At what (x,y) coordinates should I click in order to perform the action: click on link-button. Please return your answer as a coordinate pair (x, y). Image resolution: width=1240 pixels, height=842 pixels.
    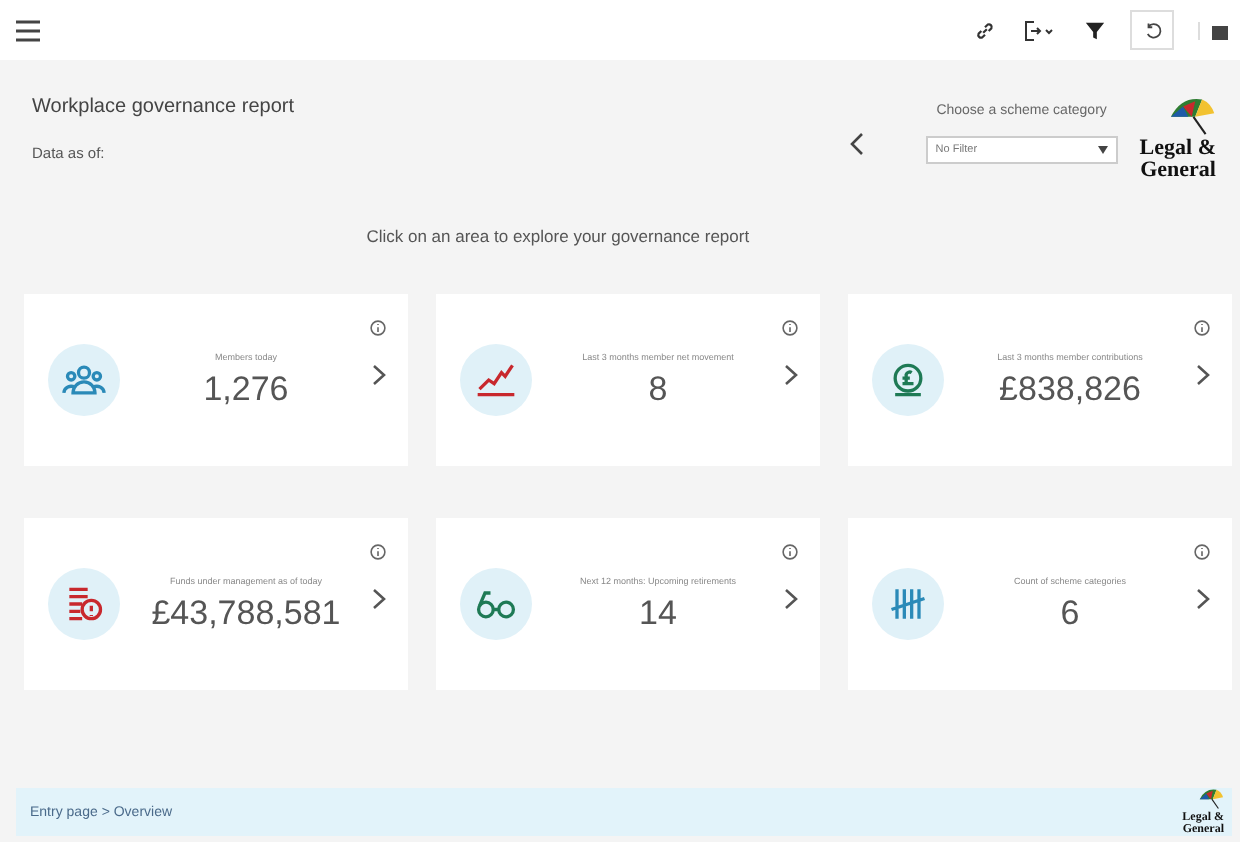
    Looking at the image, I should click on (985, 30).